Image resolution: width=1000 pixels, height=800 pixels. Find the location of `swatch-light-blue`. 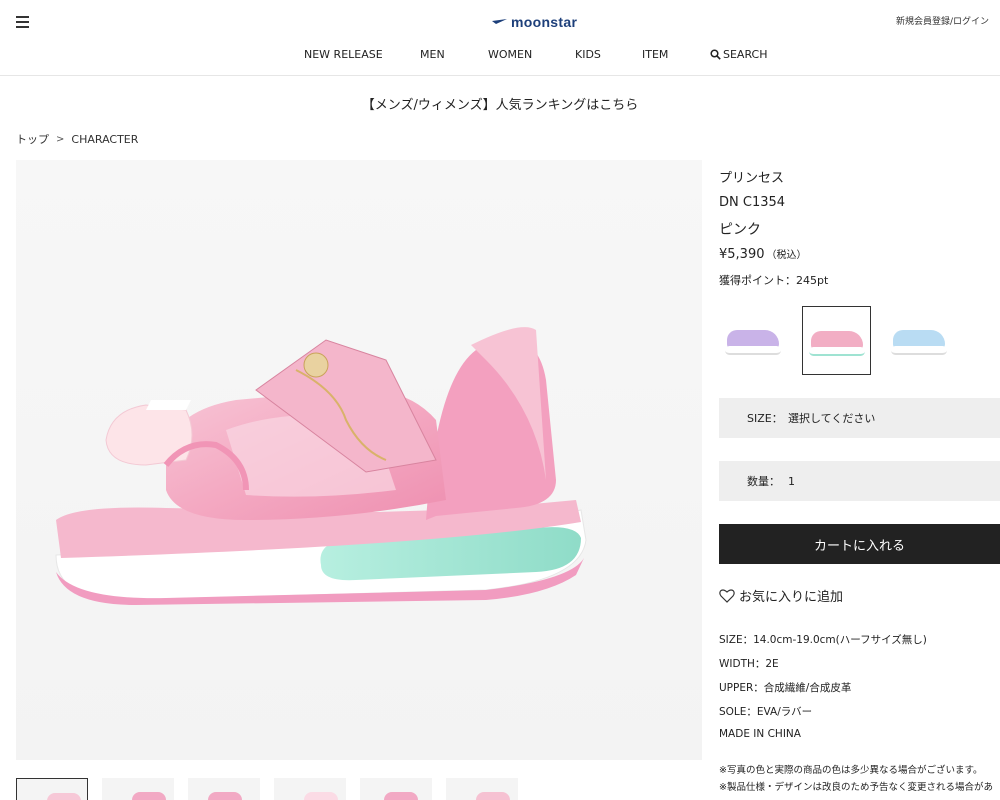

swatch-light-blue is located at coordinates (919, 340).